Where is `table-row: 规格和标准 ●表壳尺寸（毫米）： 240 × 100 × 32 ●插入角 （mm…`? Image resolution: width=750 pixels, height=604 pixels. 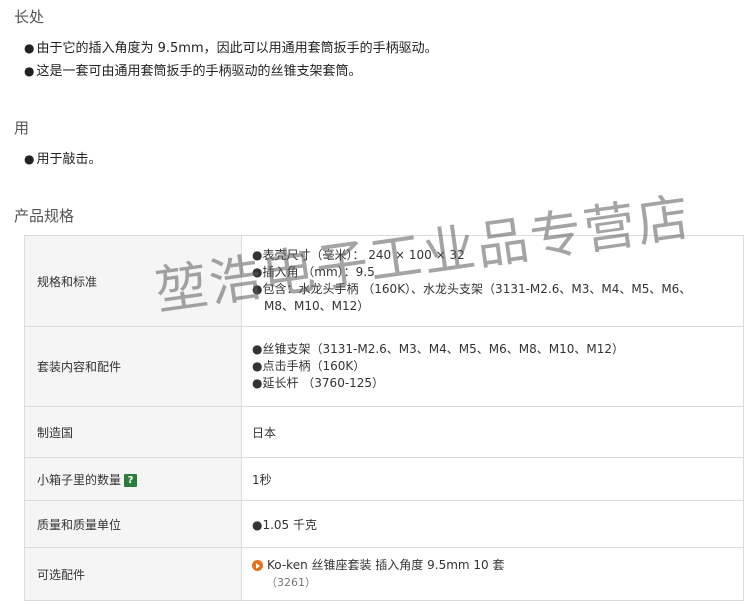
table-row: 规格和标准 ●表壳尺寸（毫米）： 240 × 100 × 32 ●插入角 （mm… is located at coordinates (384, 281).